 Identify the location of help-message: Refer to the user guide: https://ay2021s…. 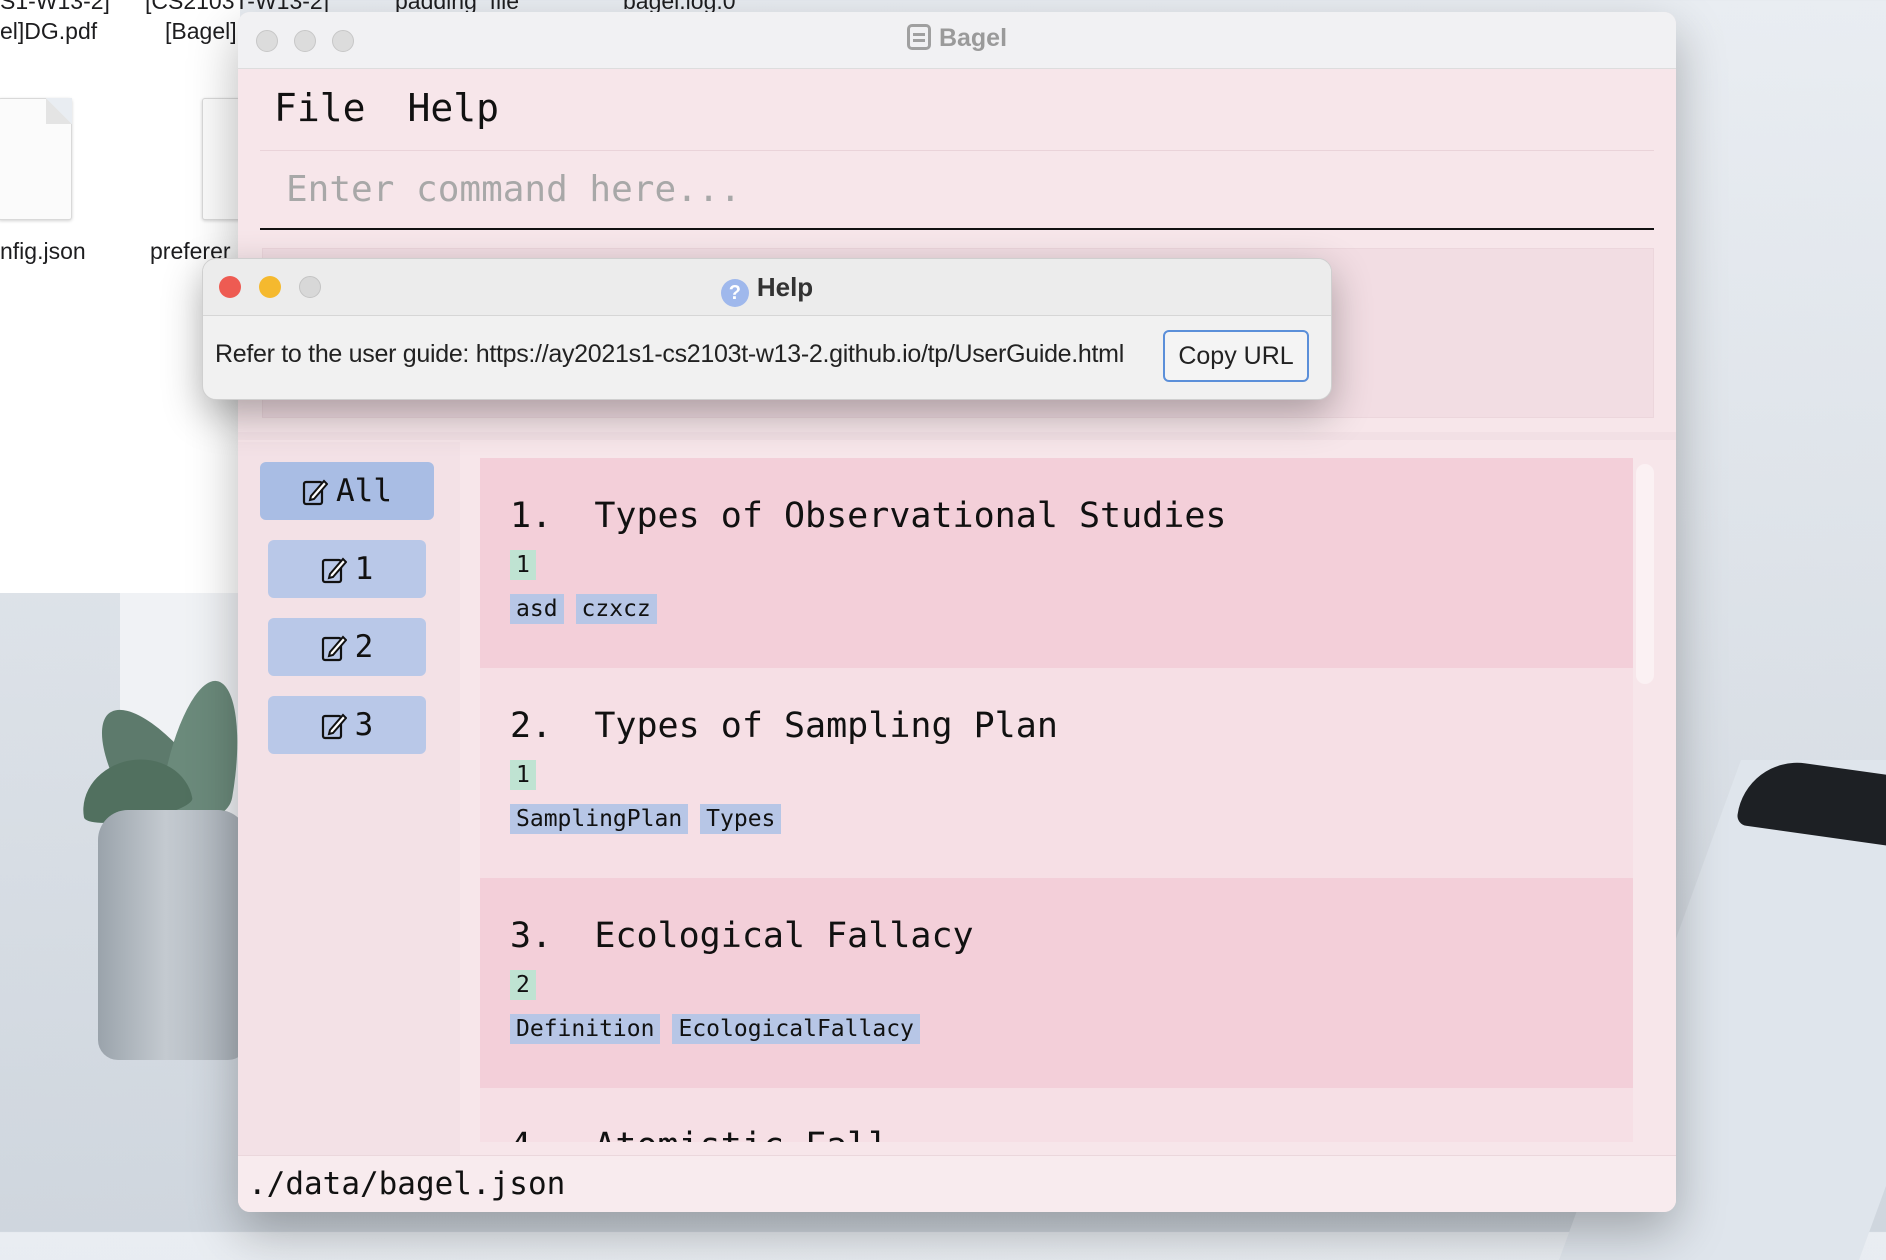
(669, 354).